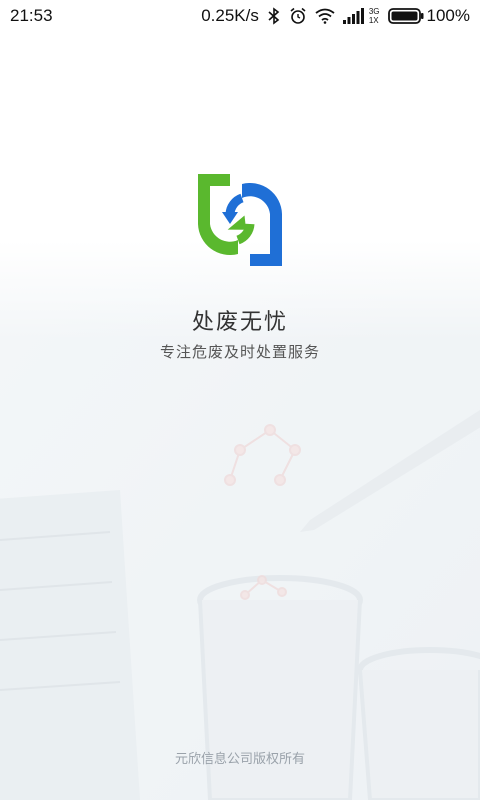 The image size is (480, 800). What do you see at coordinates (374, 11) in the screenshot?
I see `network-type: 3G` at bounding box center [374, 11].